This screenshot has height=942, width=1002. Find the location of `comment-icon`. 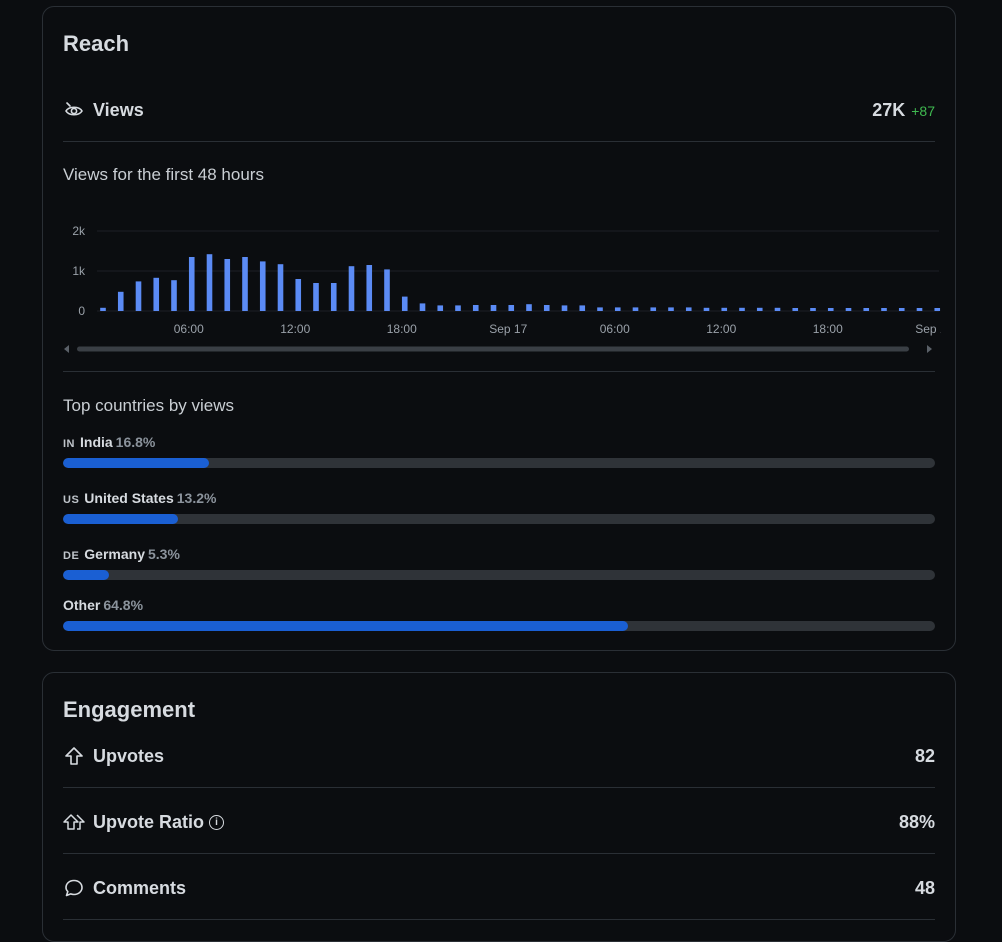

comment-icon is located at coordinates (74, 888).